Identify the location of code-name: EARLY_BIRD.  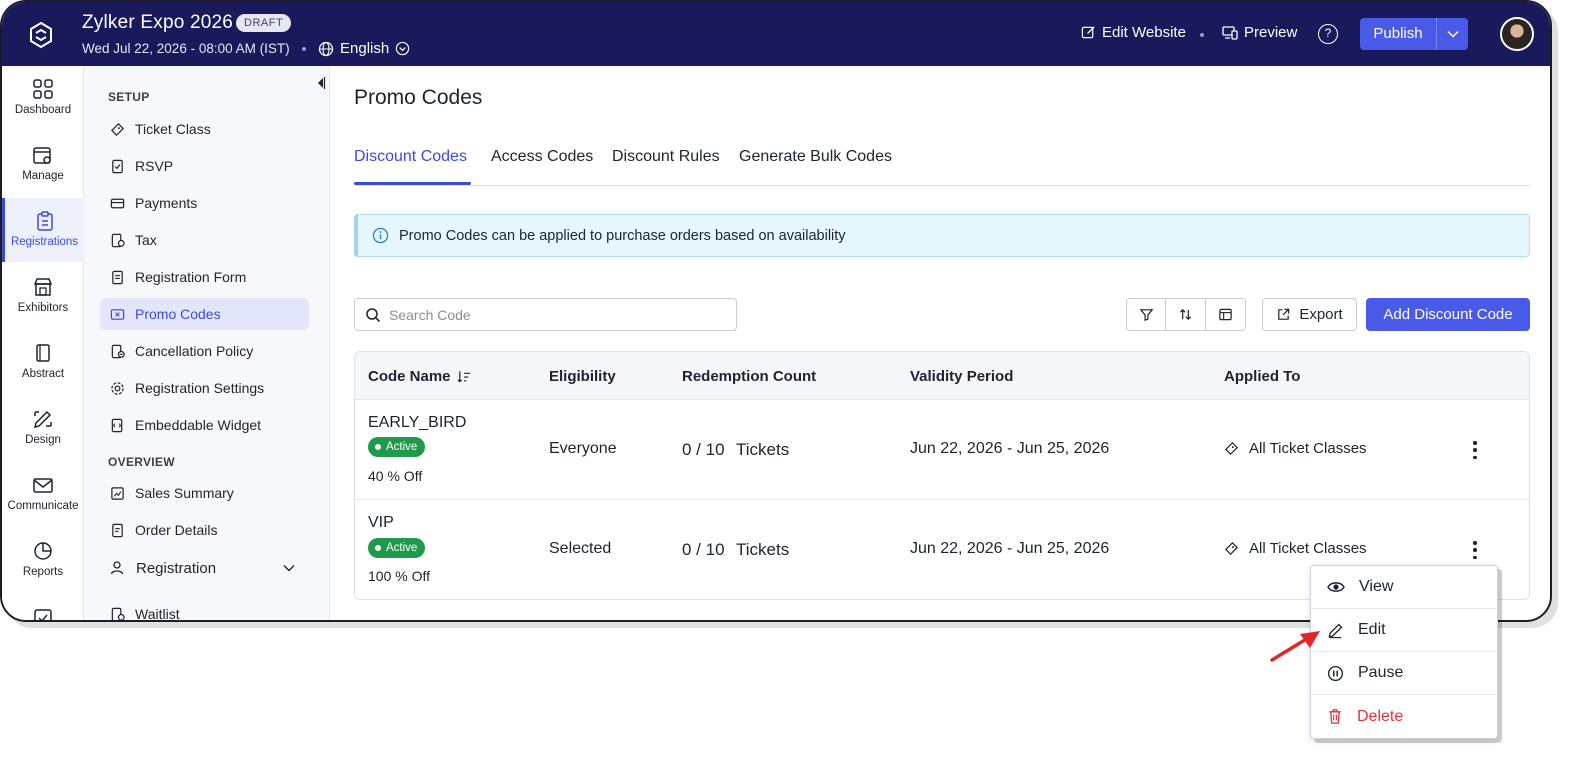
(417, 422).